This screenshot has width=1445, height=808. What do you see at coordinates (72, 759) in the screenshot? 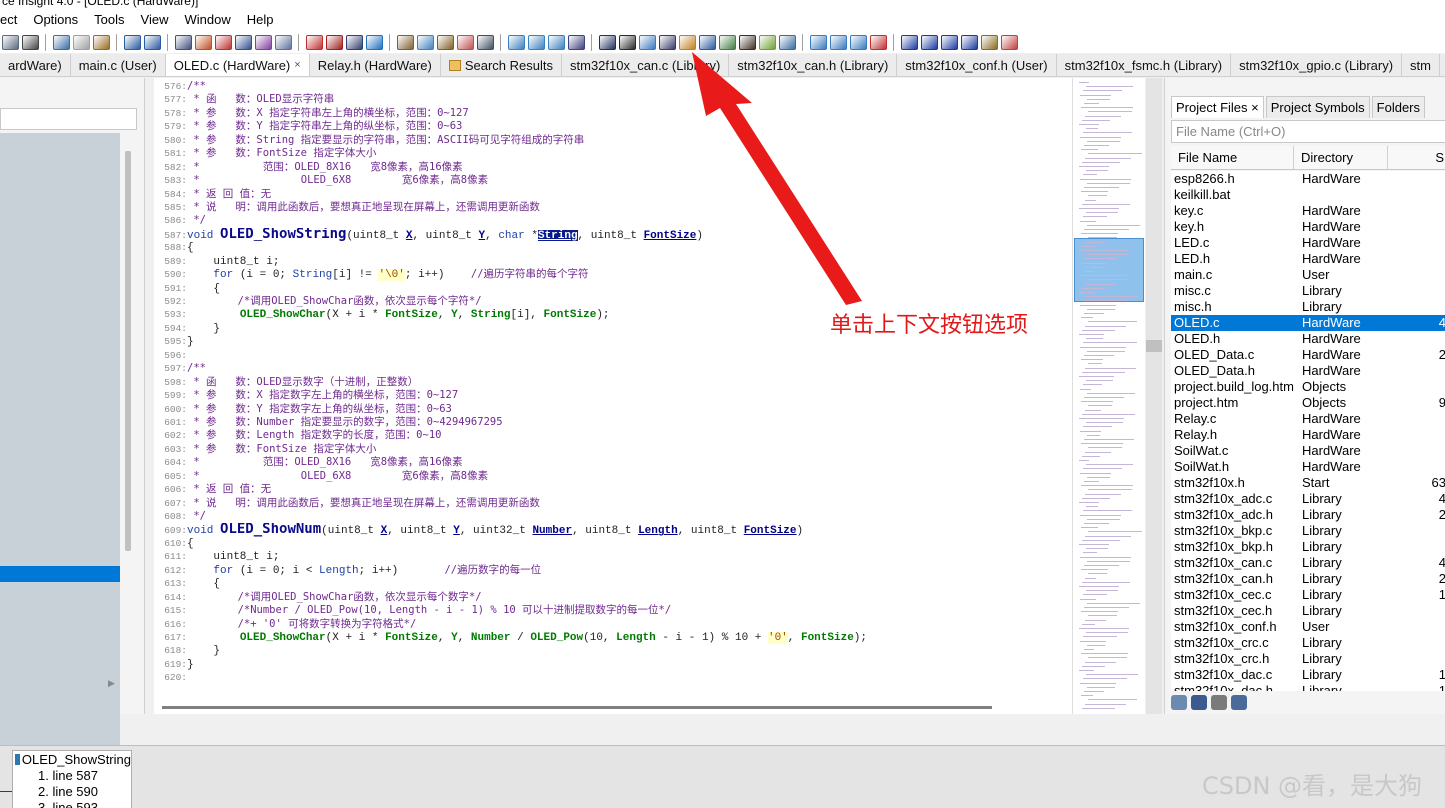
I see `context-symbol-title: OLED_ShowString` at bounding box center [72, 759].